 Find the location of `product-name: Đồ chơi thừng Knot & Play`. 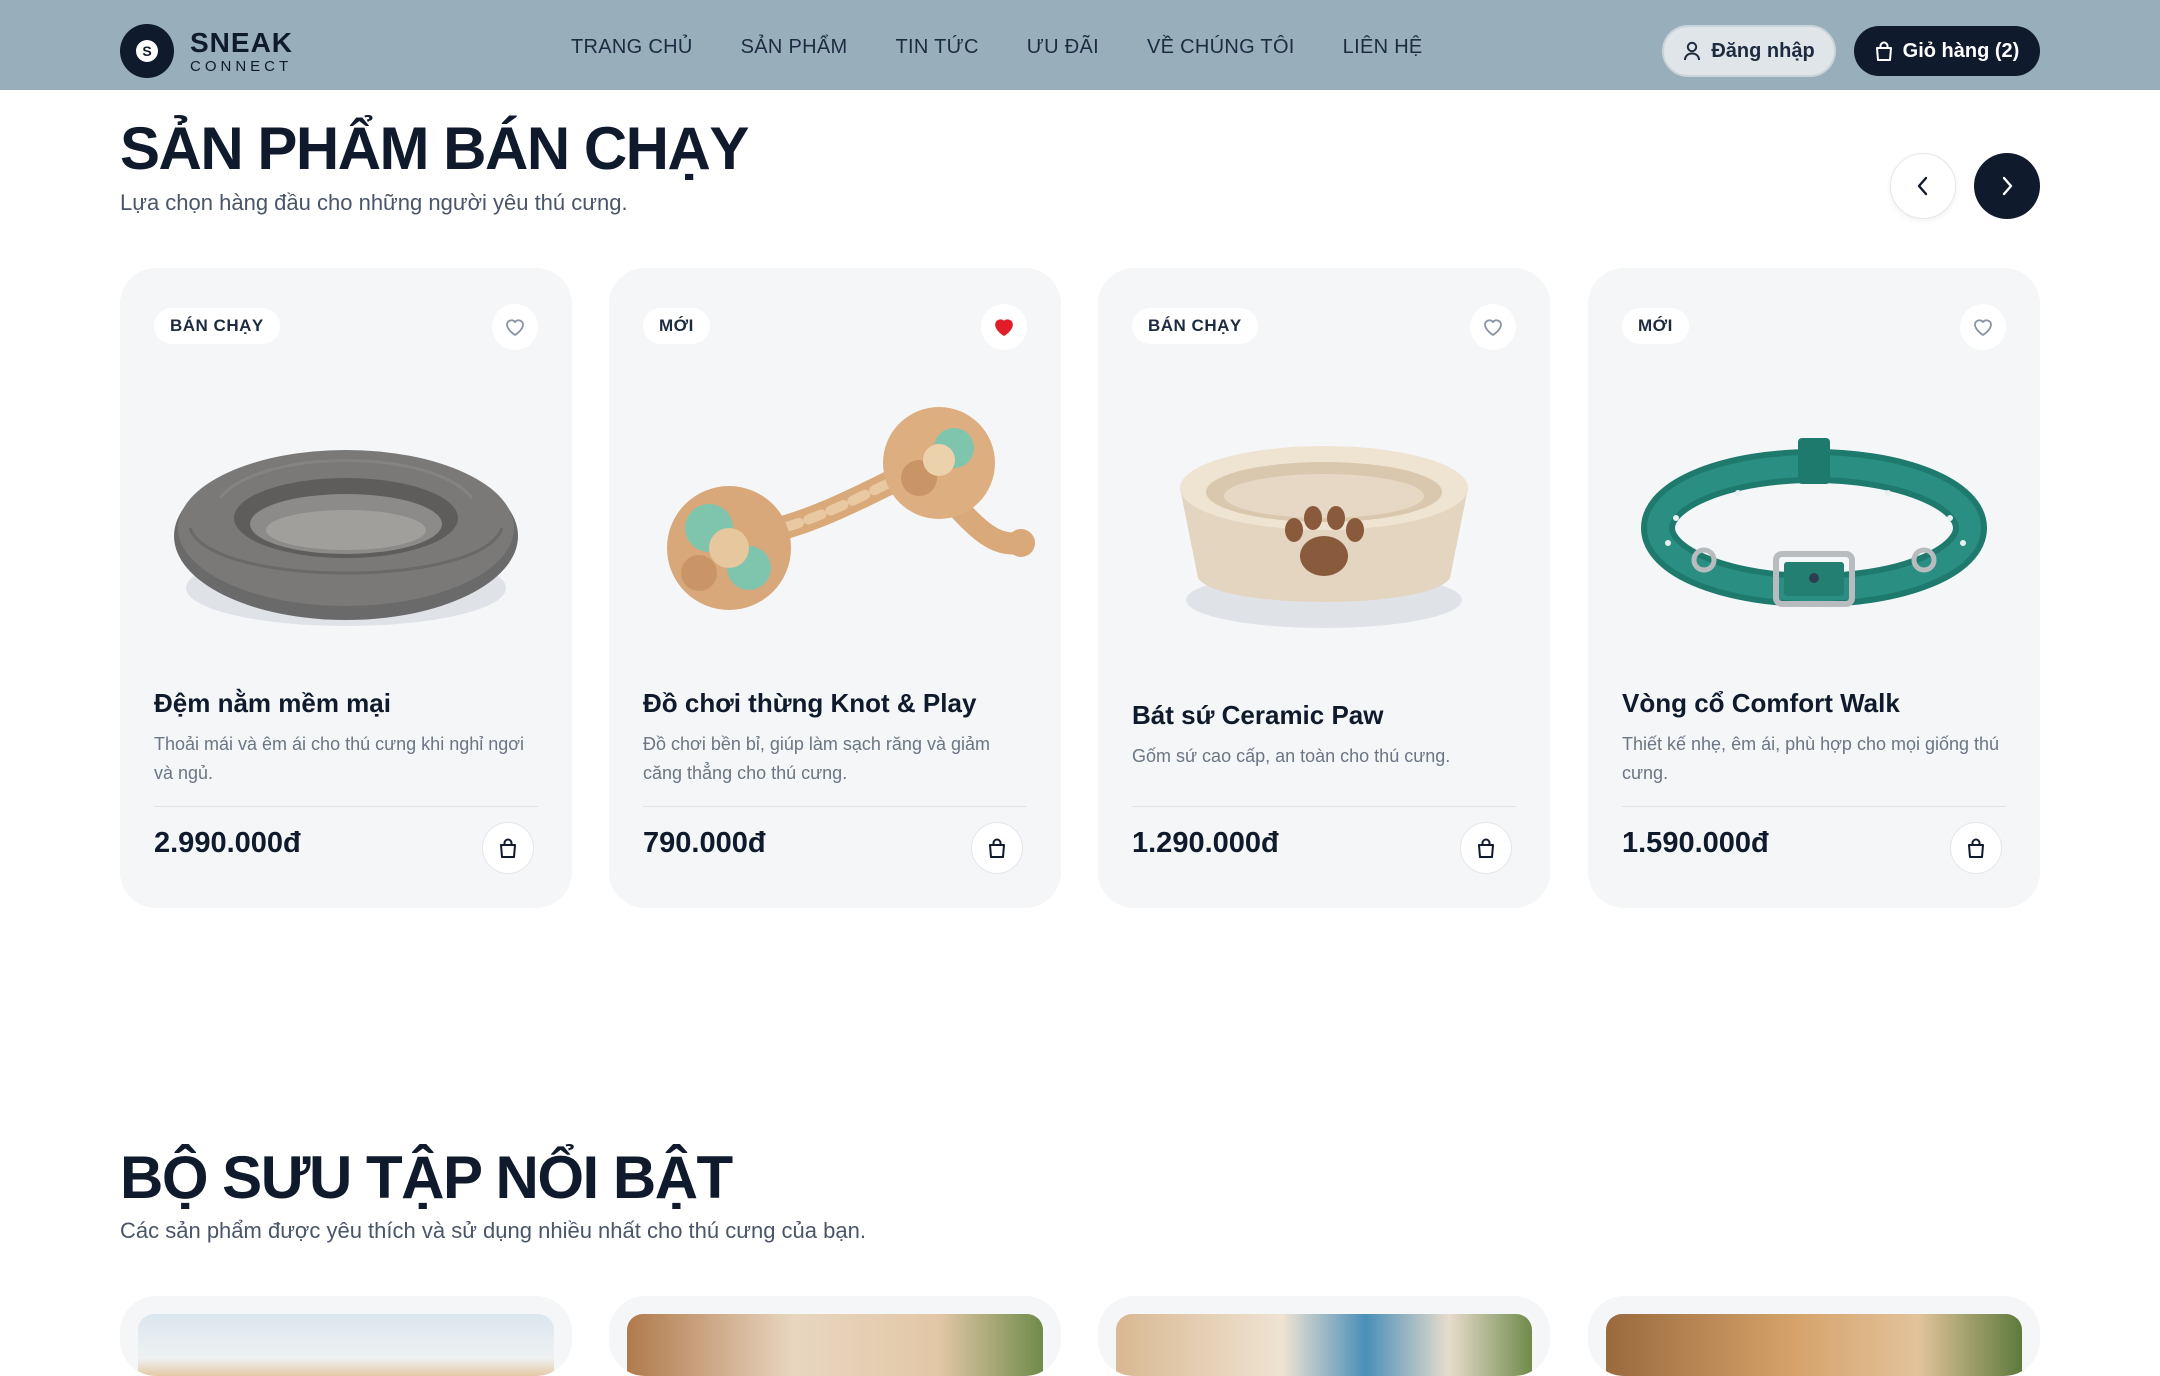

product-name: Đồ chơi thừng Knot & Play is located at coordinates (809, 703).